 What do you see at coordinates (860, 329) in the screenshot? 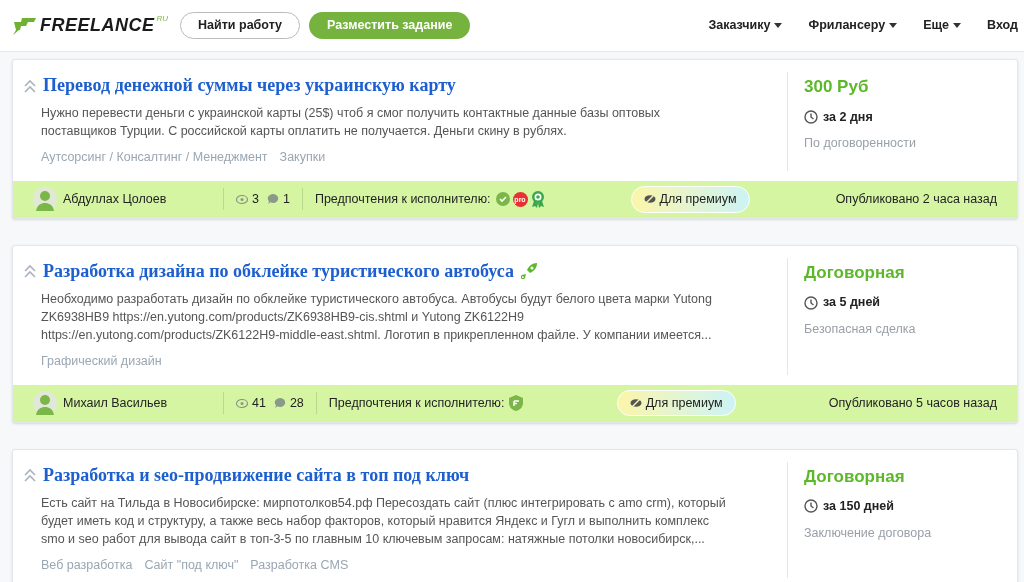
I see `payment-type-text: Безопасная сделка` at bounding box center [860, 329].